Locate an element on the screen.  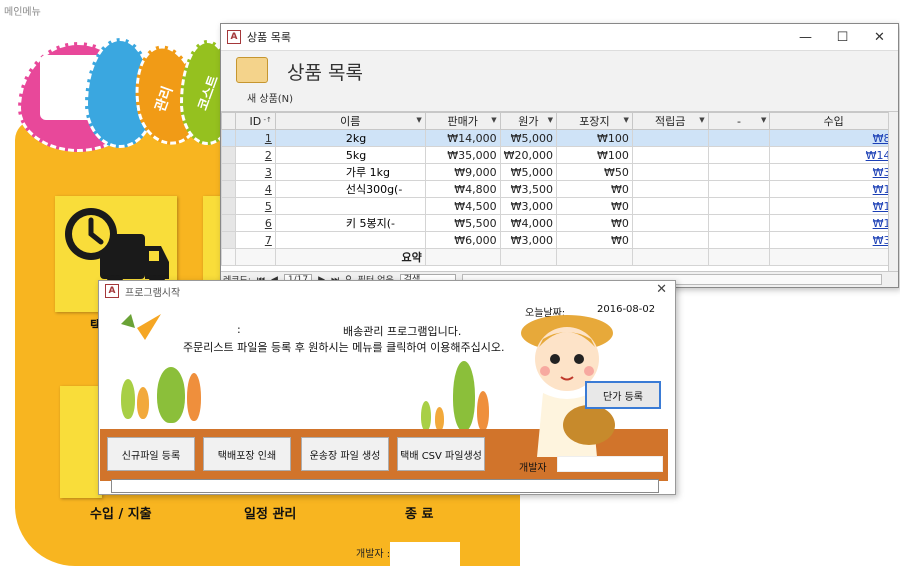
cell-id: 2 is located at coordinates (255, 155).